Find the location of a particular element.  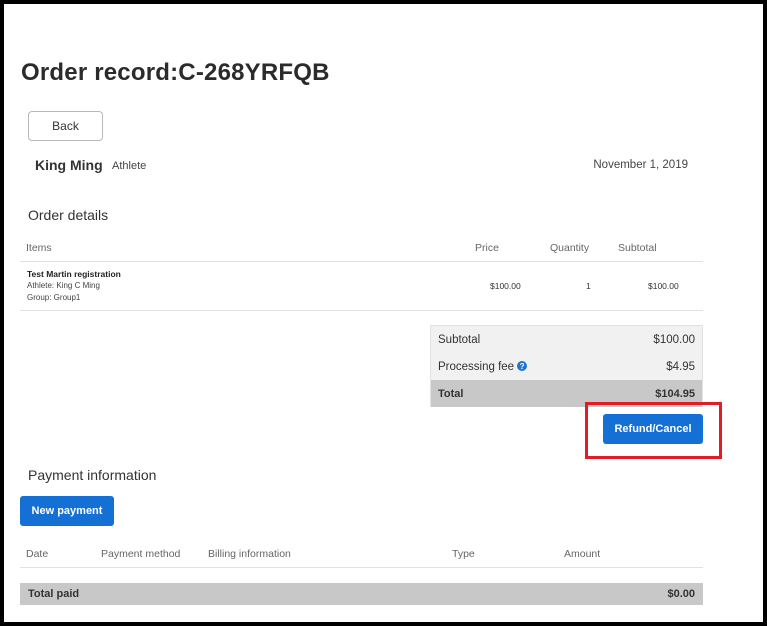

col-price: Price is located at coordinates (487, 248).